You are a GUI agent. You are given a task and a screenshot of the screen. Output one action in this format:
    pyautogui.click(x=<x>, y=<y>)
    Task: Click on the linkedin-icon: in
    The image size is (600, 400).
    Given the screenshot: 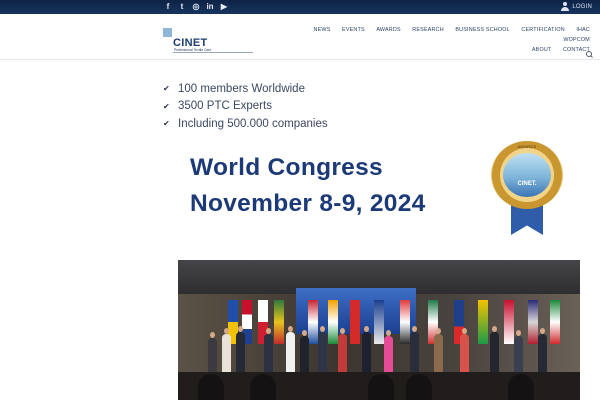 What is the action you would take?
    pyautogui.click(x=210, y=7)
    